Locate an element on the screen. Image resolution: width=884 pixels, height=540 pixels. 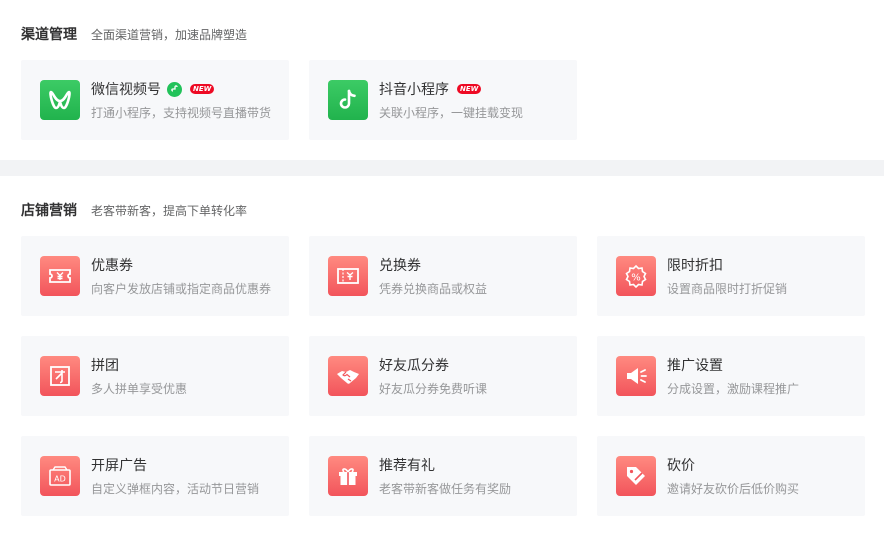
card-coupon: 优惠券 向客户发放店铺或指定商品优惠券 is located at coordinates (155, 276).